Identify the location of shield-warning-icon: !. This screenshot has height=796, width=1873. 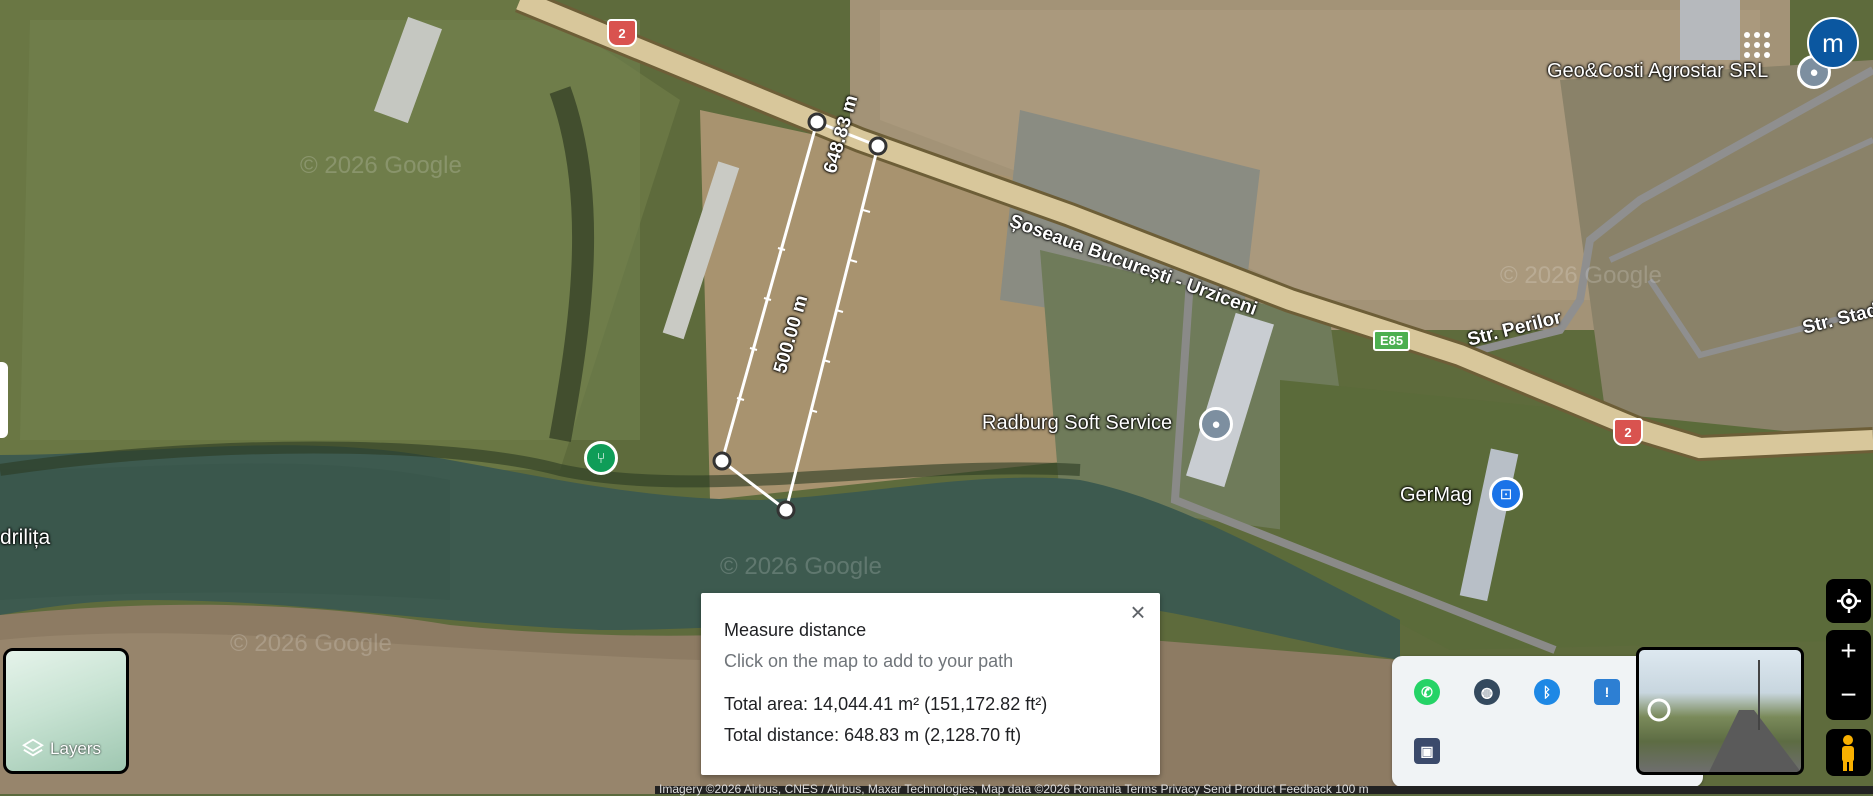
(1607, 692).